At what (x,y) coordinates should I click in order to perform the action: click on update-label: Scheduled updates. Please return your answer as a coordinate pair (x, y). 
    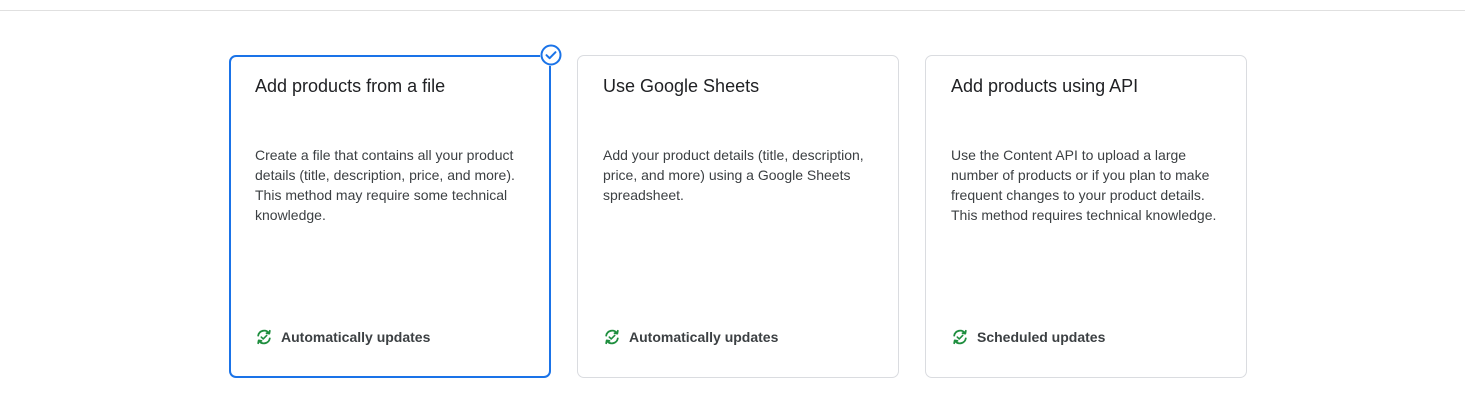
    Looking at the image, I should click on (1041, 337).